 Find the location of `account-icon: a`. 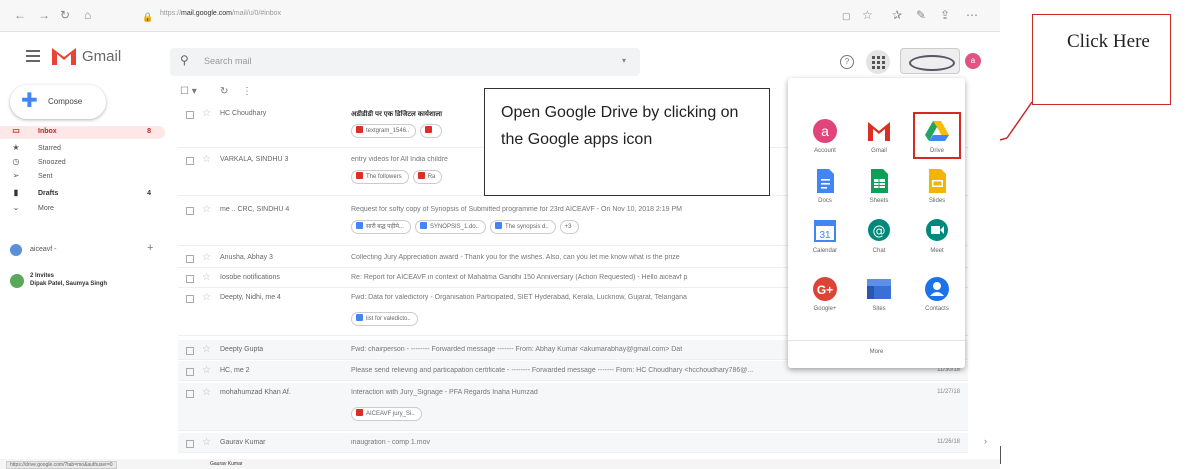

account-icon: a is located at coordinates (825, 131).